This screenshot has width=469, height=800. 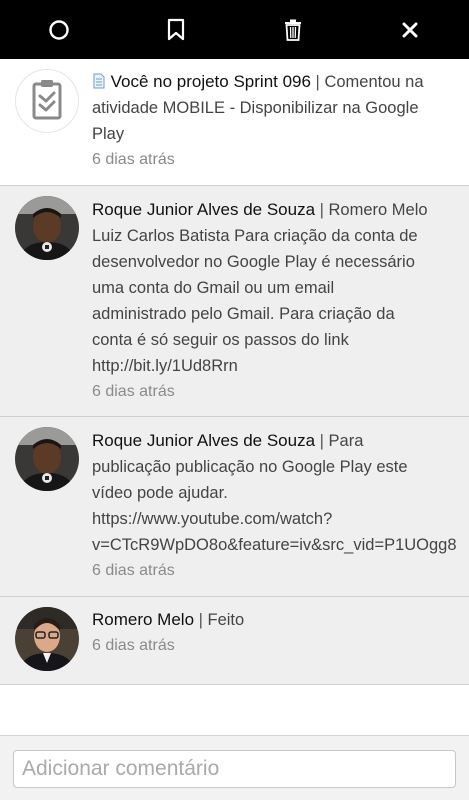 I want to click on close-icon, so click(x=410, y=29).